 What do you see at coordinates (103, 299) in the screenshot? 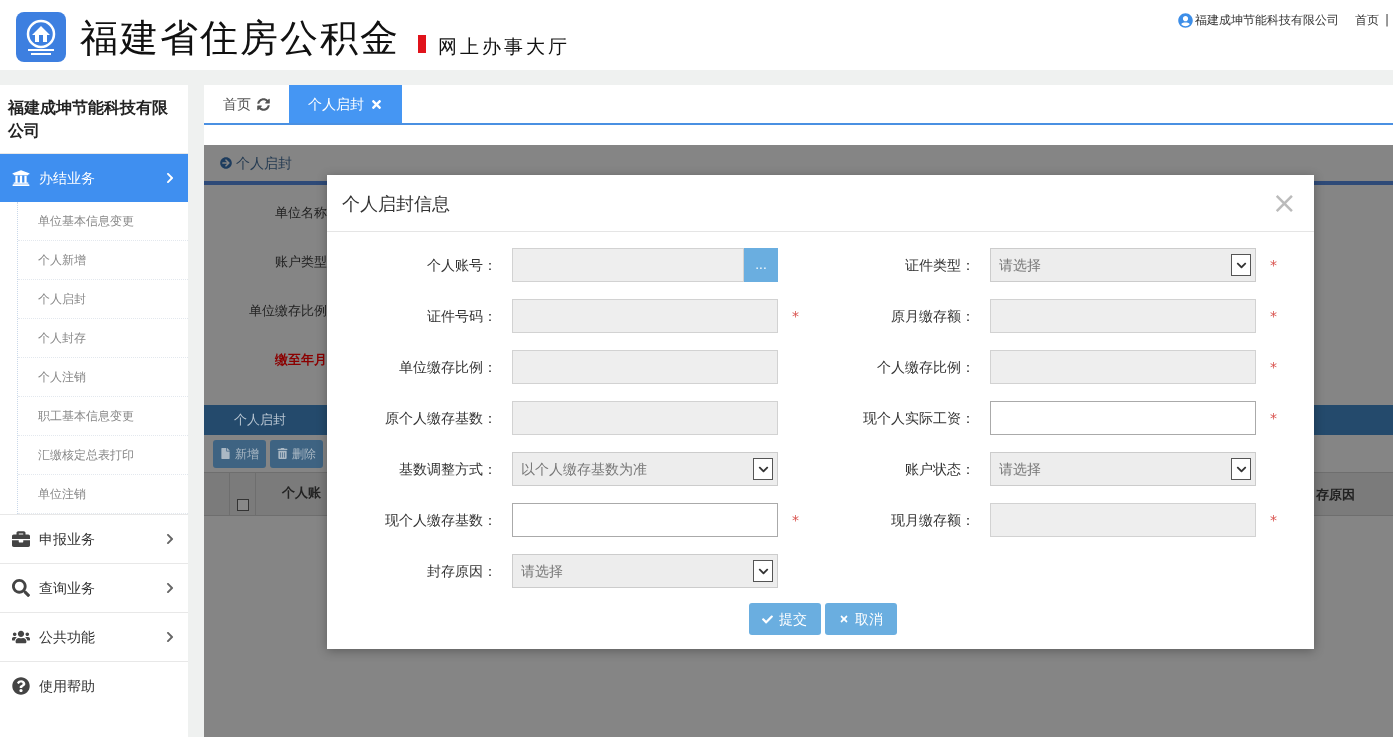
I see `submenu-item: 个人启封` at bounding box center [103, 299].